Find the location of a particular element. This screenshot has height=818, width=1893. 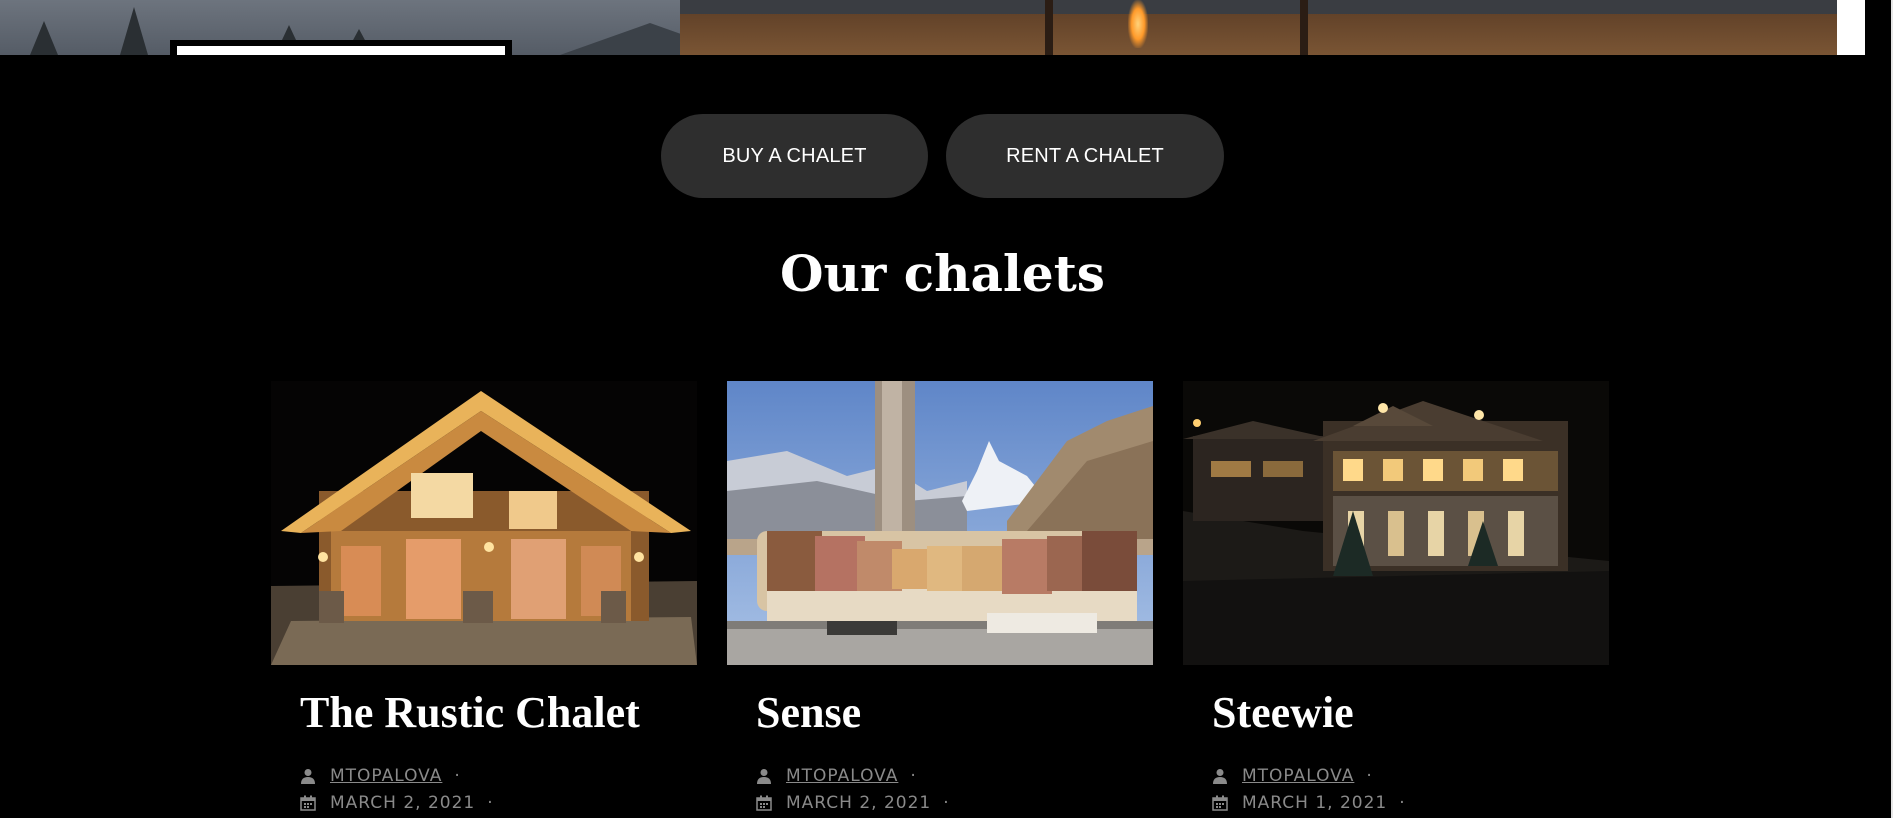

living-room-mountain-view-photo-icon is located at coordinates (940, 523).